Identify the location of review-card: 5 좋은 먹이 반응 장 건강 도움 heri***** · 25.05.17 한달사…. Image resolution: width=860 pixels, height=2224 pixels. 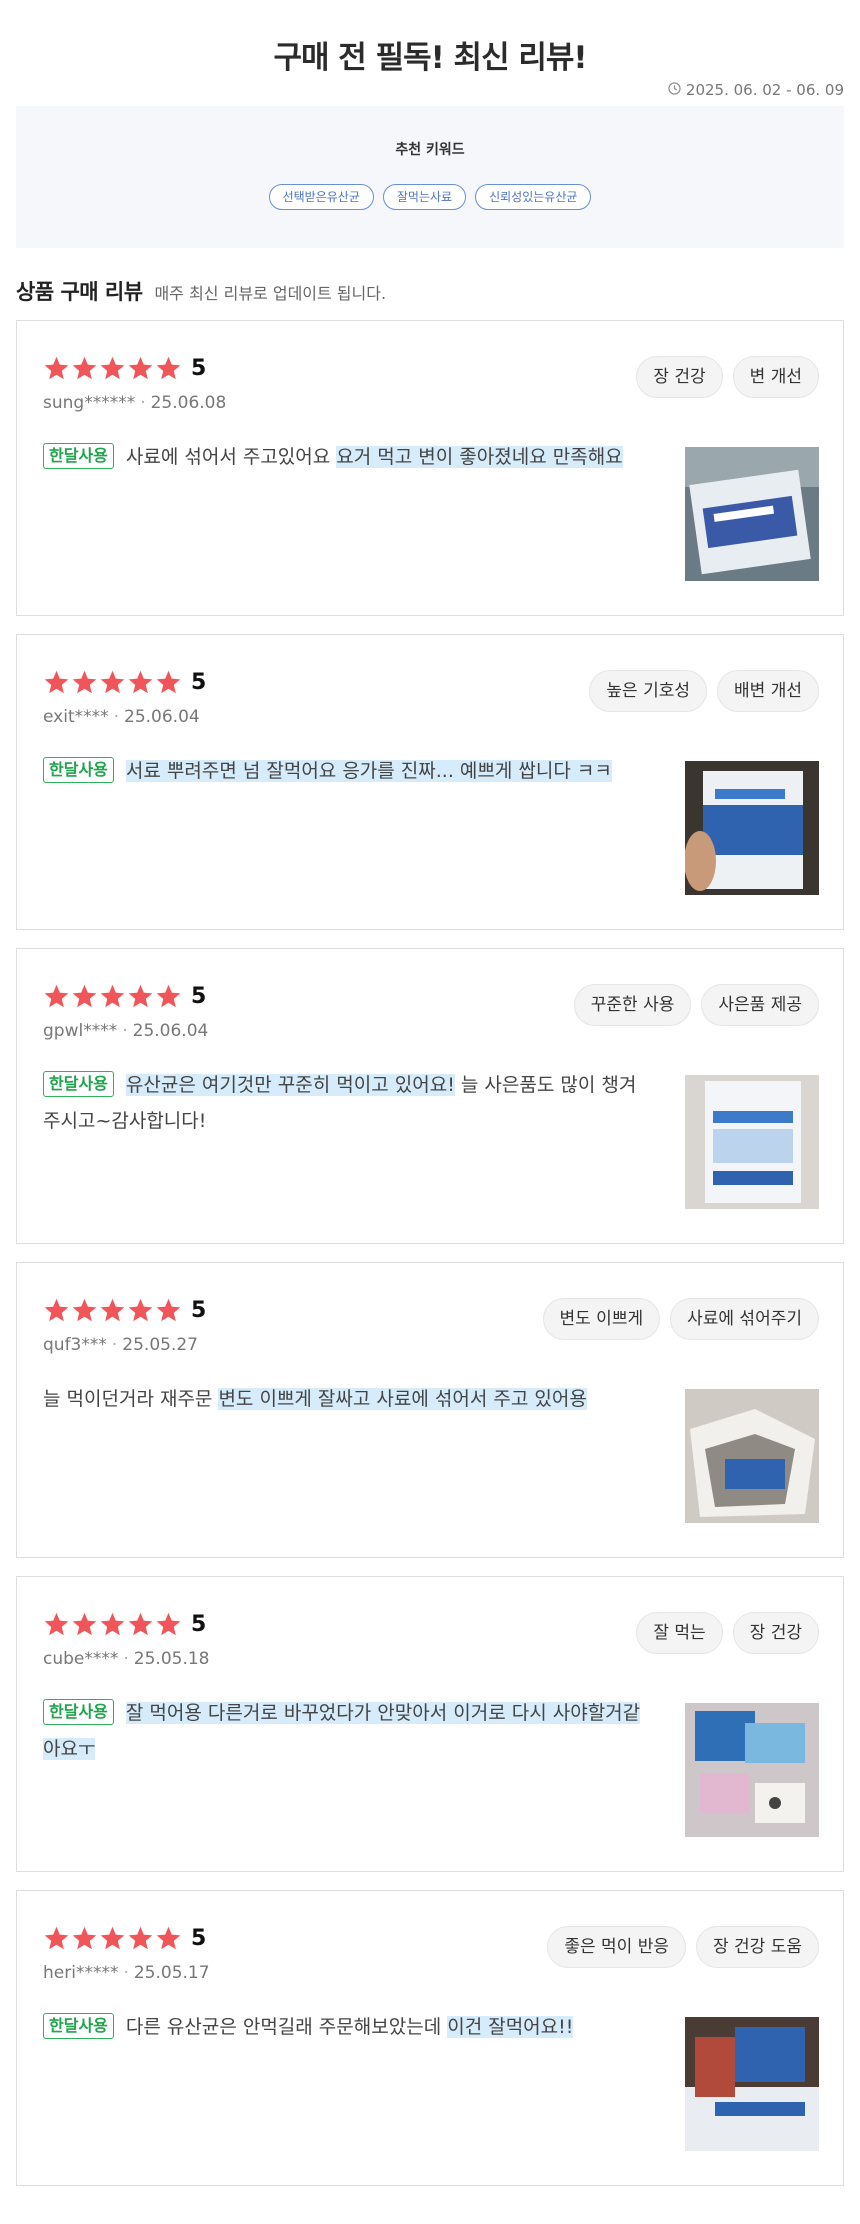
(430, 2038).